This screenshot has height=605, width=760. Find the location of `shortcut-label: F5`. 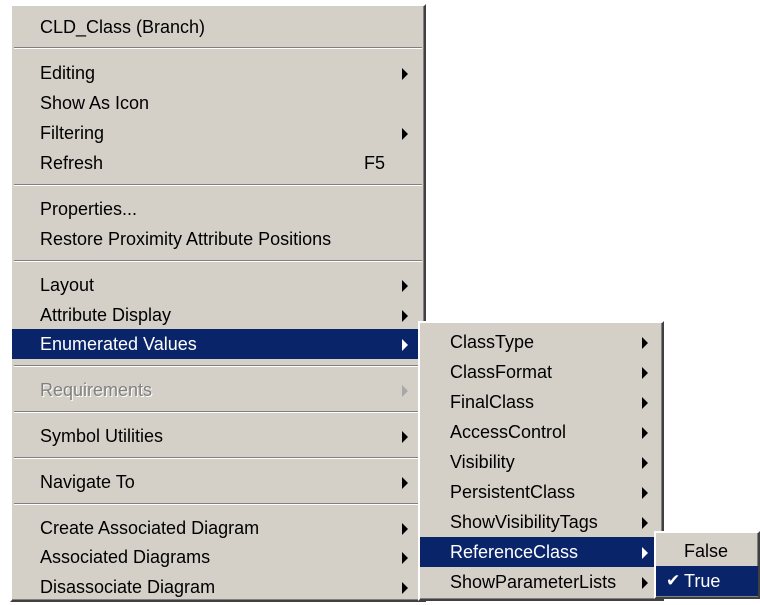

shortcut-label: F5 is located at coordinates (375, 163).